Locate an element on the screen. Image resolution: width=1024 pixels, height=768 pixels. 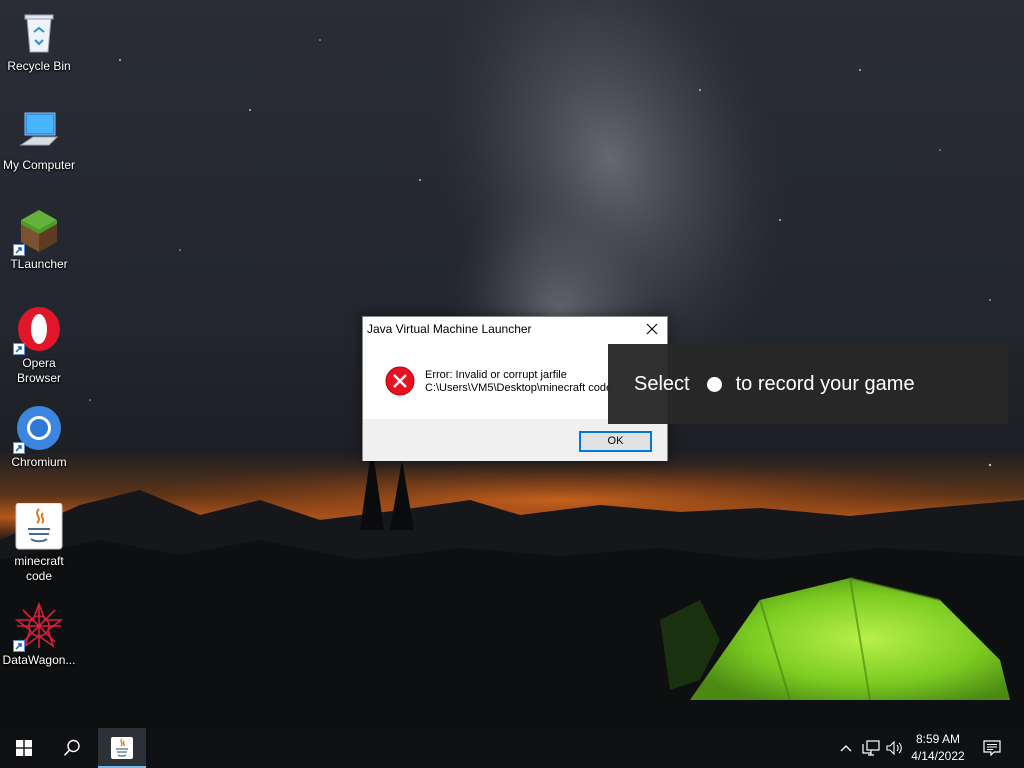
computer-icon is located at coordinates (39, 131).